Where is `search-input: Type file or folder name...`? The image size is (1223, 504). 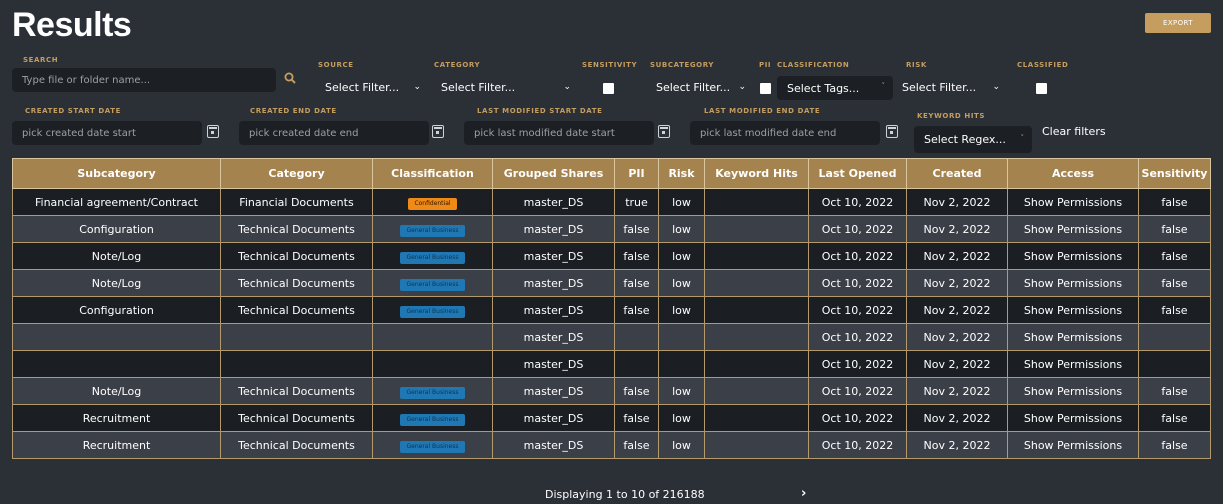 search-input: Type file or folder name... is located at coordinates (144, 80).